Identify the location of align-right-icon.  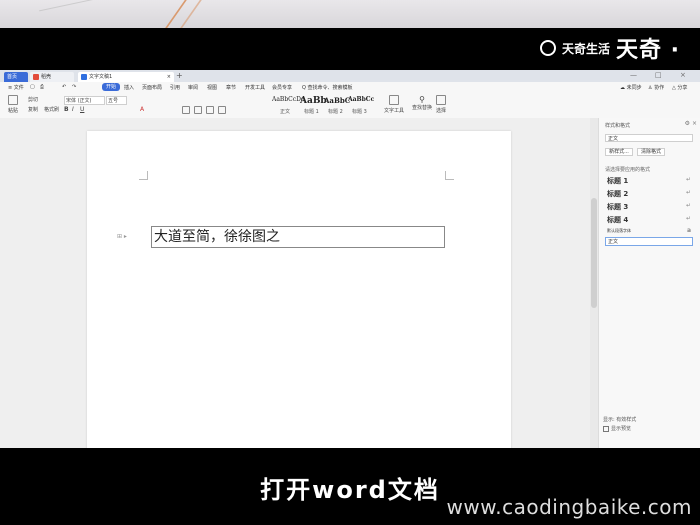
(210, 111).